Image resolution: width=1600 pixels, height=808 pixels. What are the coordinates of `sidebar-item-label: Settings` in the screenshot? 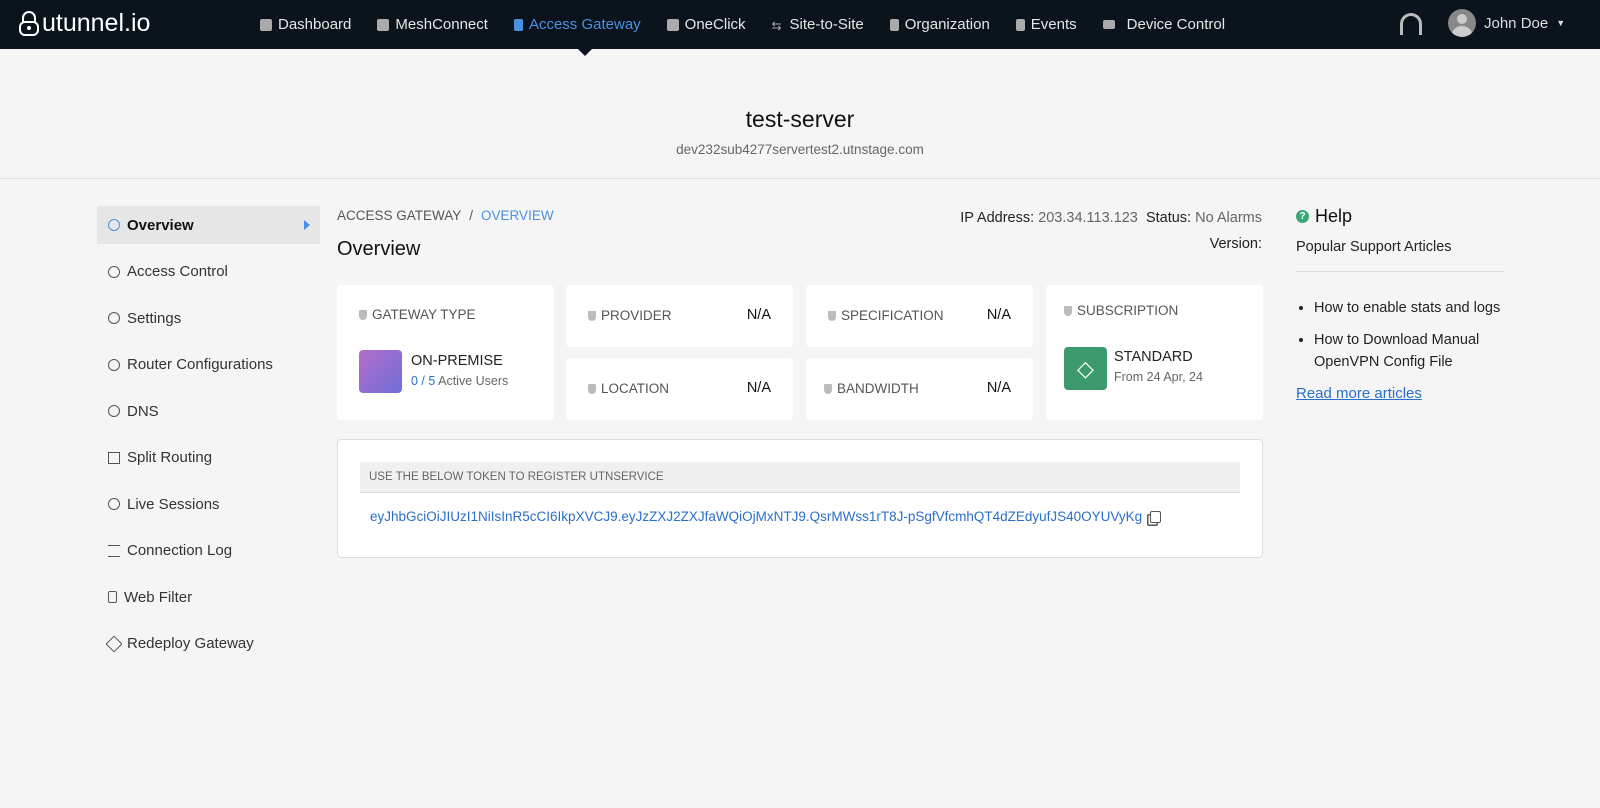 It's located at (154, 318).